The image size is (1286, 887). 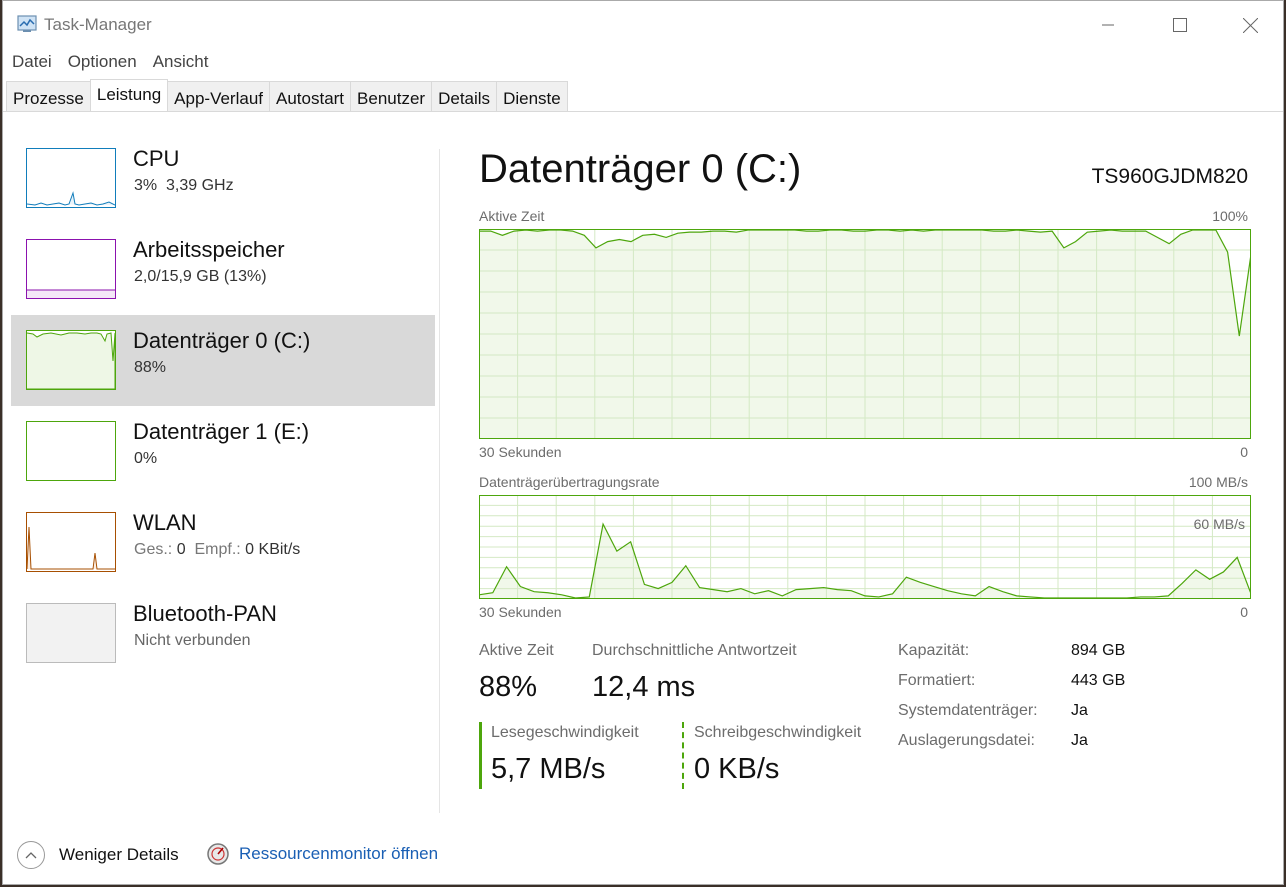 I want to click on resource-monitor-link: Ressourcenmonitor öffnen, so click(x=322, y=854).